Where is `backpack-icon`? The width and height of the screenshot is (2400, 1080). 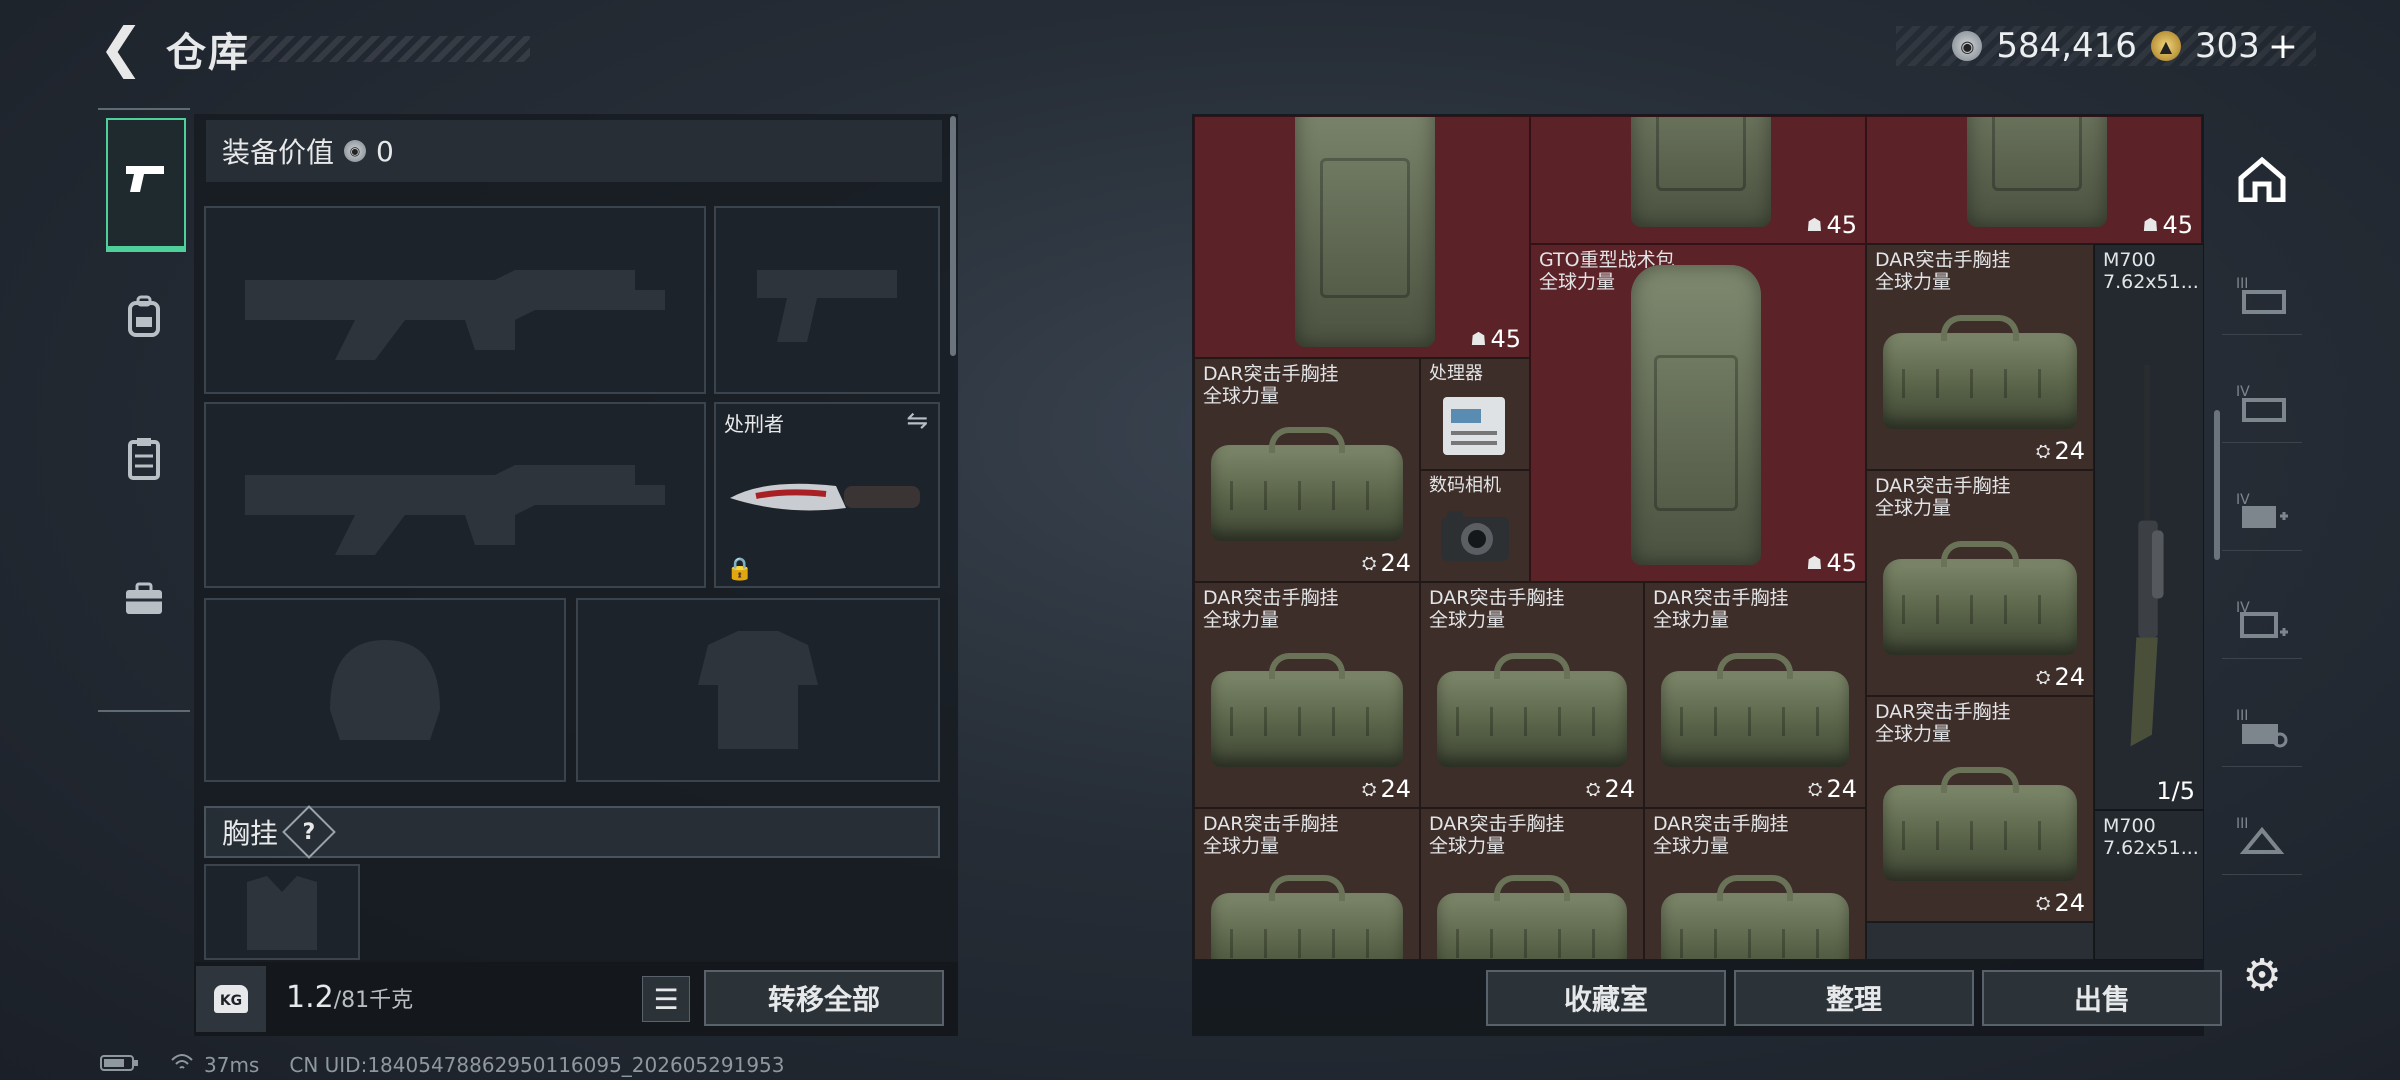 backpack-icon is located at coordinates (144, 321).